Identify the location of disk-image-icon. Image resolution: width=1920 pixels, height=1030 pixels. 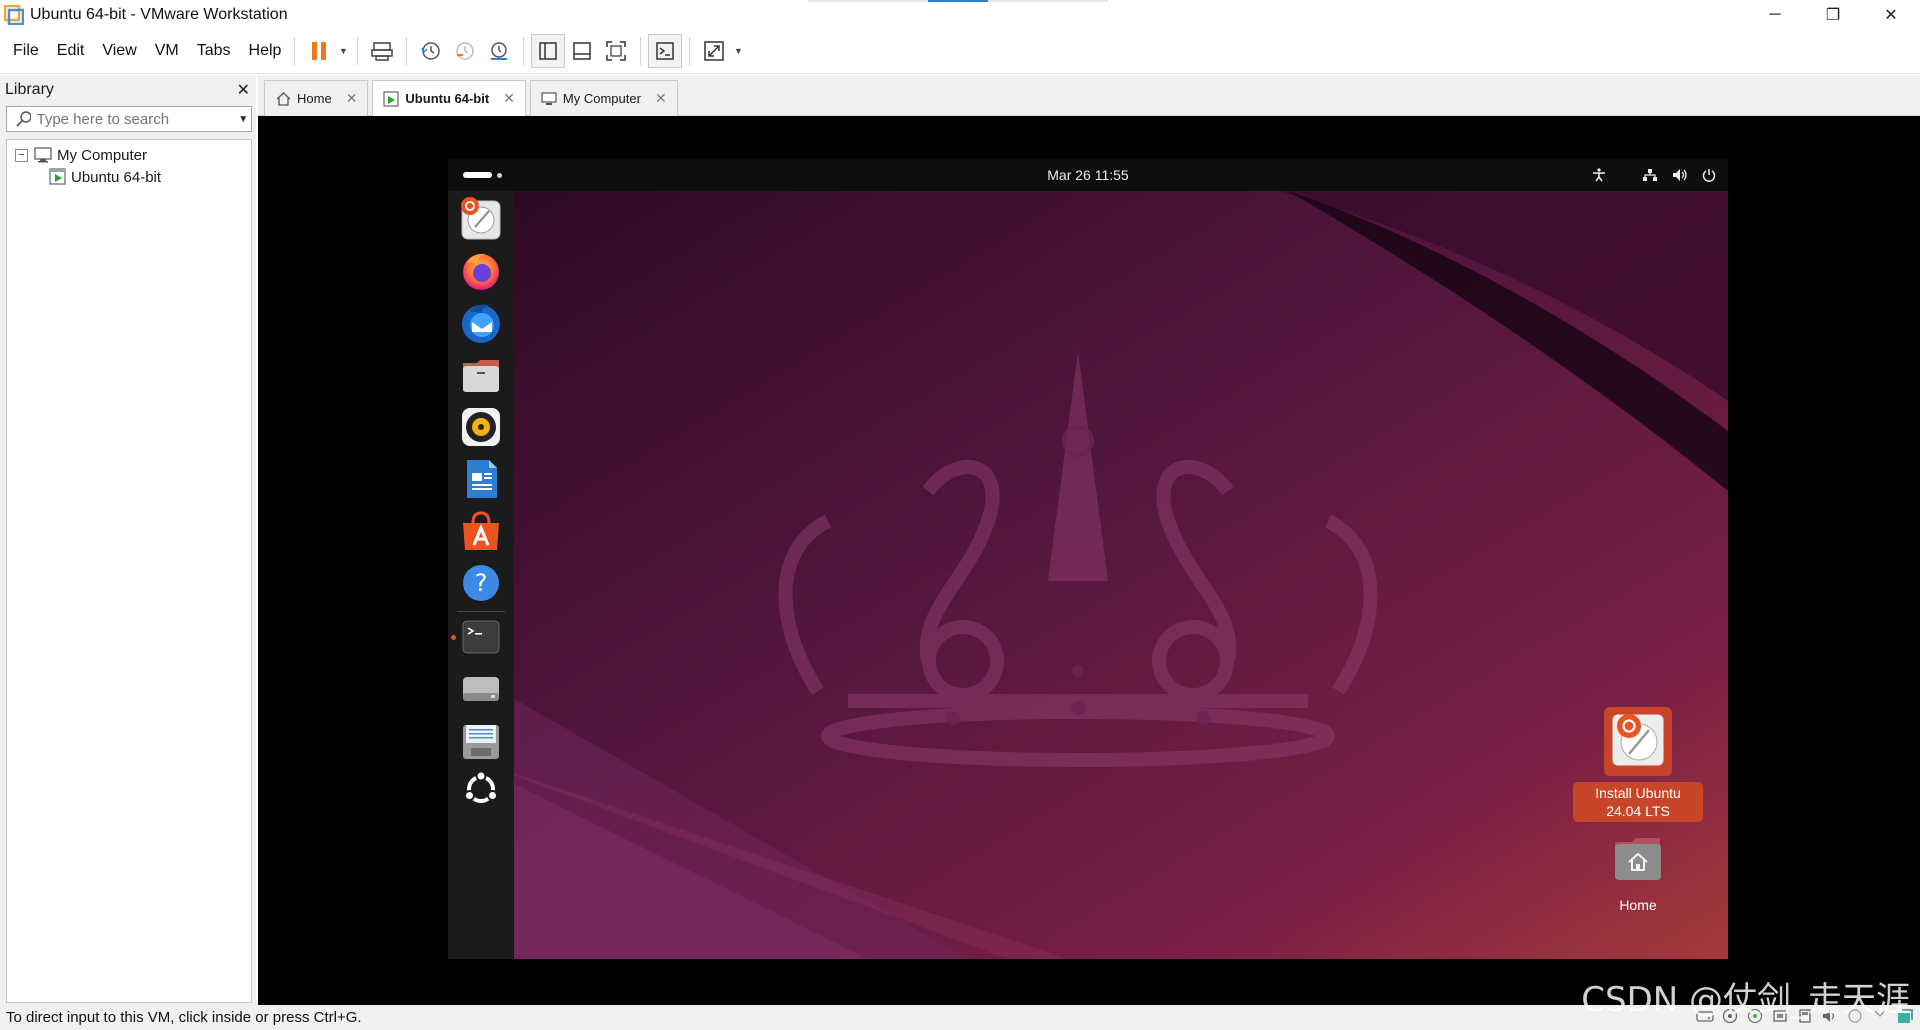
(481, 742).